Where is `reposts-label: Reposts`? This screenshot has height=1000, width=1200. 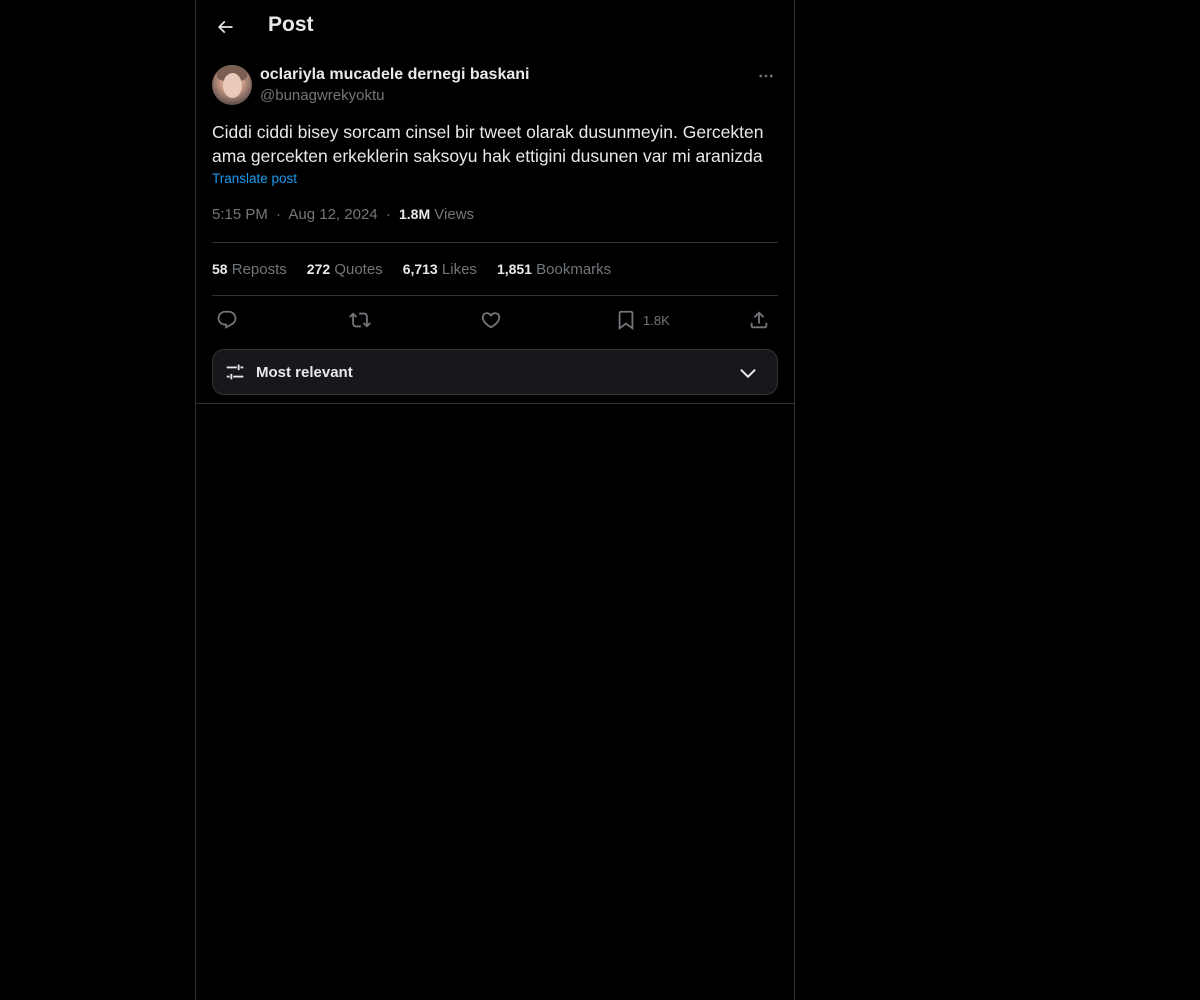 reposts-label: Reposts is located at coordinates (259, 269).